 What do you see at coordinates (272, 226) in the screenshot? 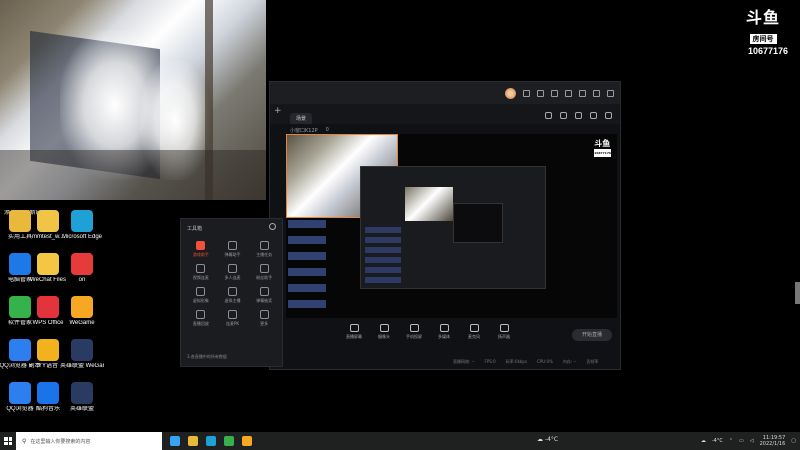
I see `toolbox-close-icon` at bounding box center [272, 226].